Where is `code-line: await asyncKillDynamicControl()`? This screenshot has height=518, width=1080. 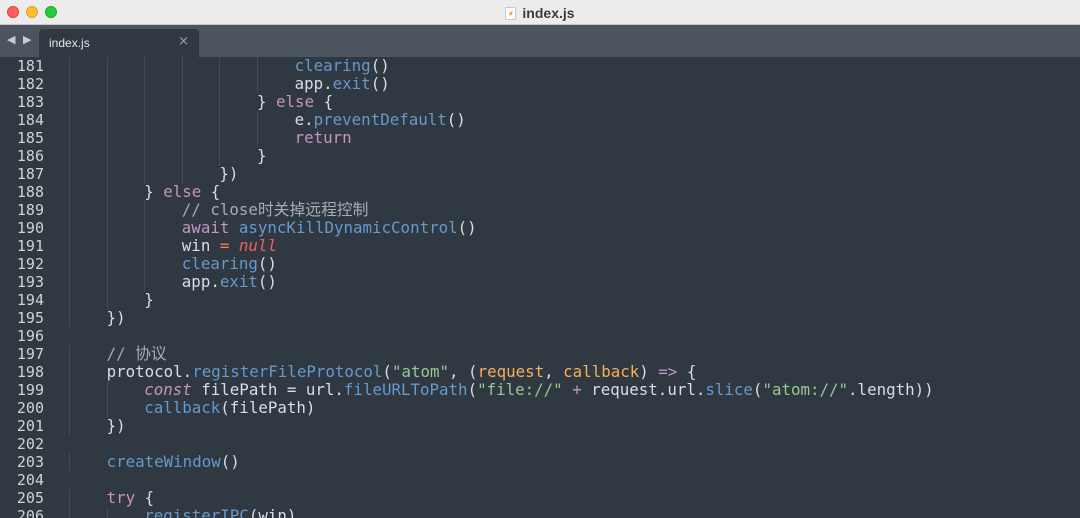 code-line: await asyncKillDynamicControl() is located at coordinates (574, 228).